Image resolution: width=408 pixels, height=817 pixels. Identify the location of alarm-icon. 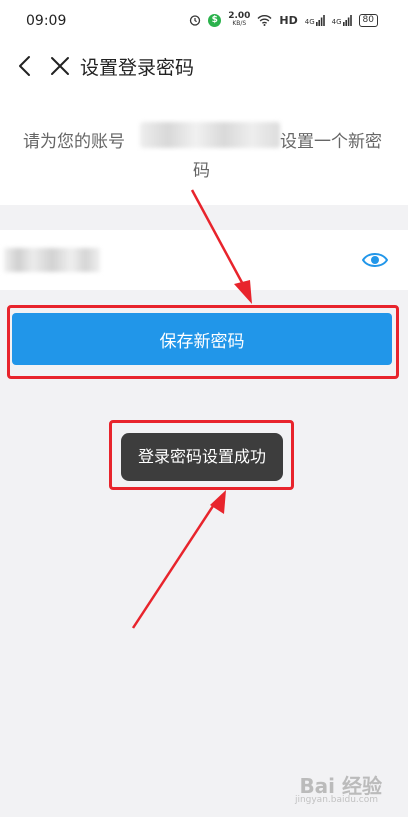
(195, 20).